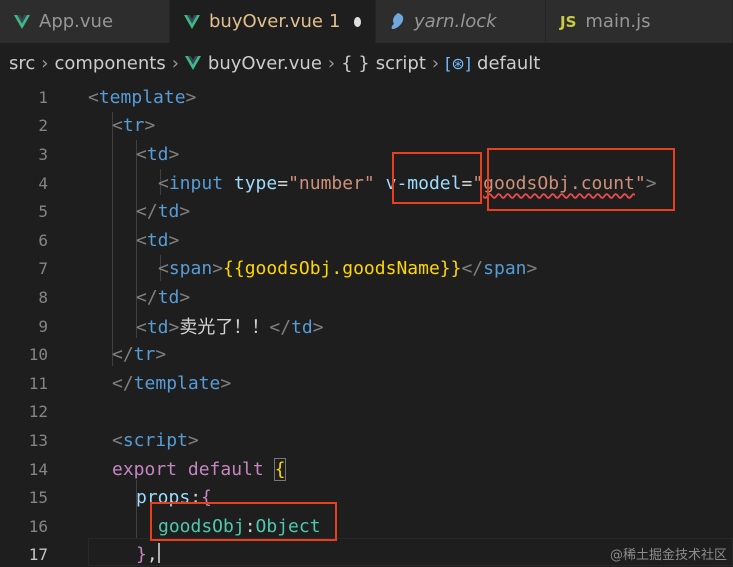 The height and width of the screenshot is (567, 733). Describe the element at coordinates (43, 183) in the screenshot. I see `line-number: 4` at that location.